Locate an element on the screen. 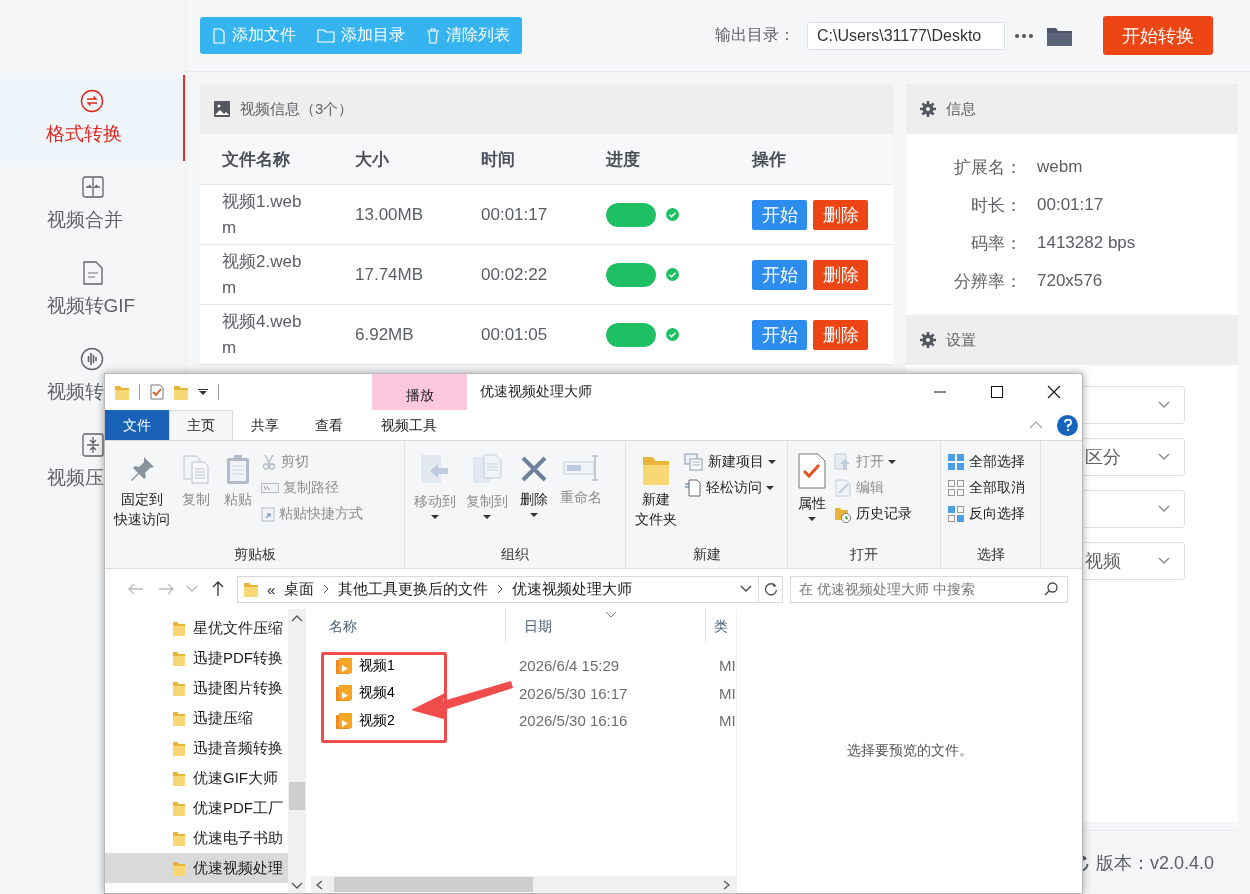 Image resolution: width=1250 pixels, height=894 pixels. sidebar-item: 视频压 is located at coordinates (52, 462).